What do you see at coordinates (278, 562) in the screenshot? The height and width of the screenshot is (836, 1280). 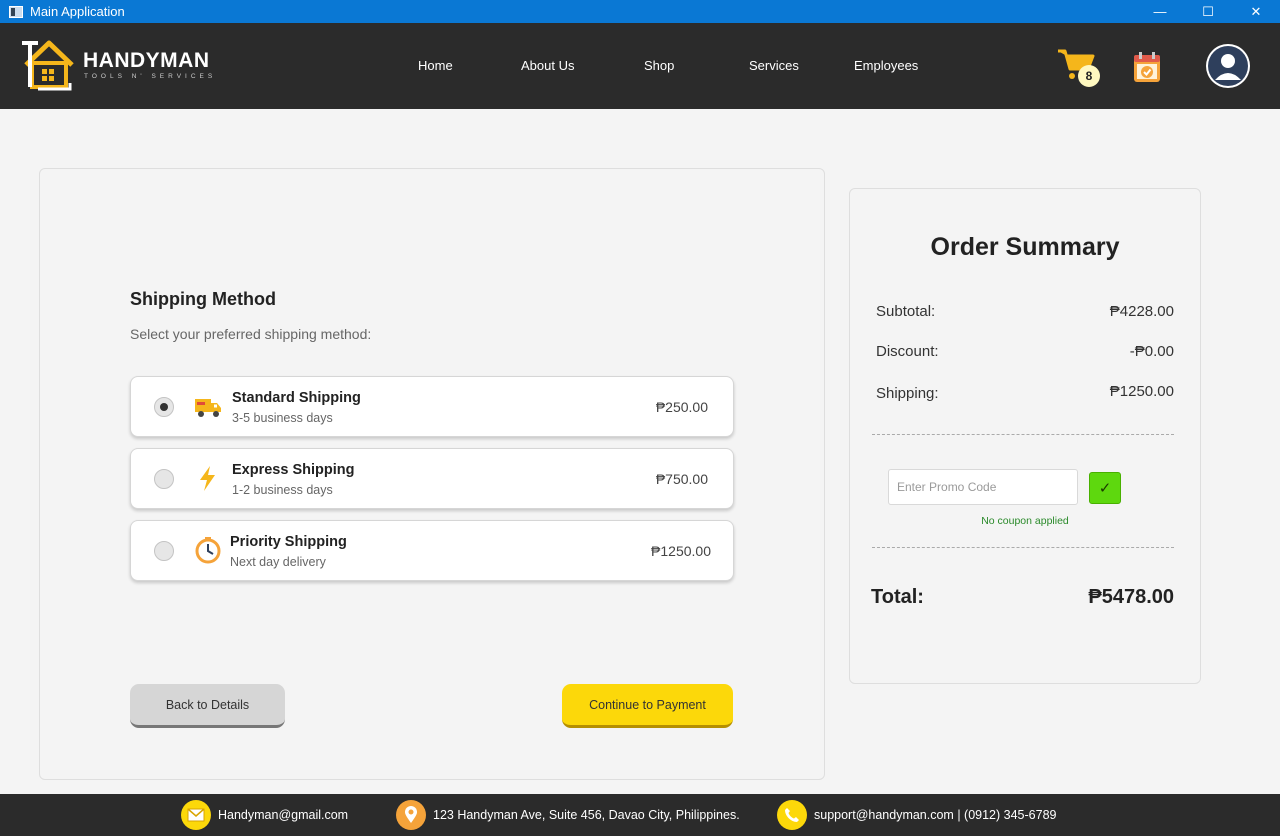 I see `priority-shipping-desc: Next day delivery` at bounding box center [278, 562].